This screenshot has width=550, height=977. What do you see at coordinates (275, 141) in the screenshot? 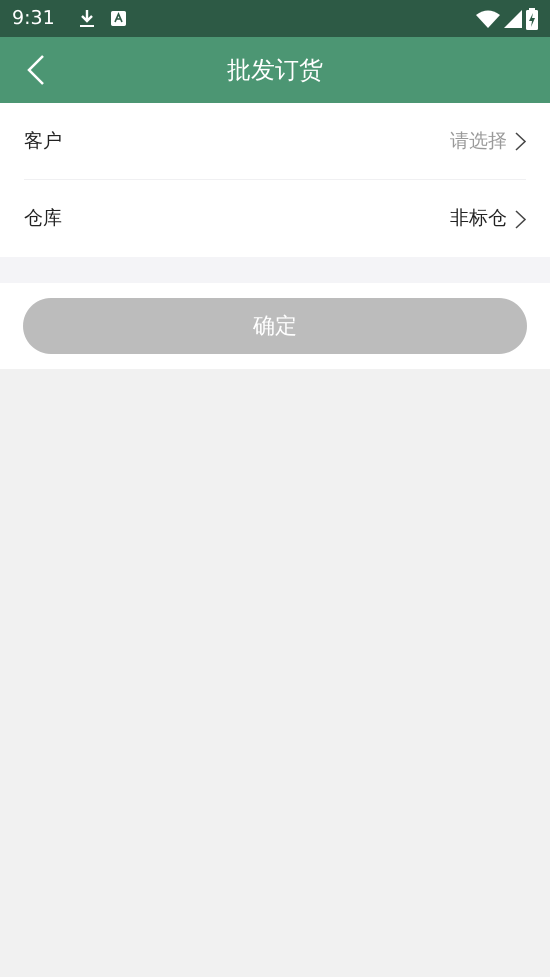
I see `form-row: 客户 请选择` at bounding box center [275, 141].